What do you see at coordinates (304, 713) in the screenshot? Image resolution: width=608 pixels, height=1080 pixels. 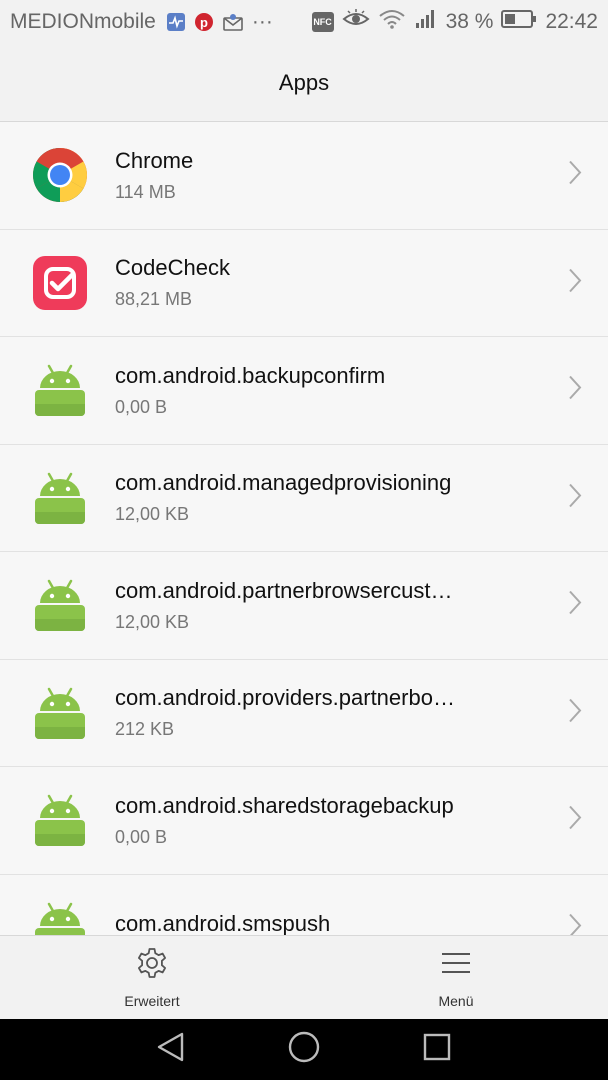 I see `list-item-providers-partnerbo: com.android.providers.partnerbo… 212 KB` at bounding box center [304, 713].